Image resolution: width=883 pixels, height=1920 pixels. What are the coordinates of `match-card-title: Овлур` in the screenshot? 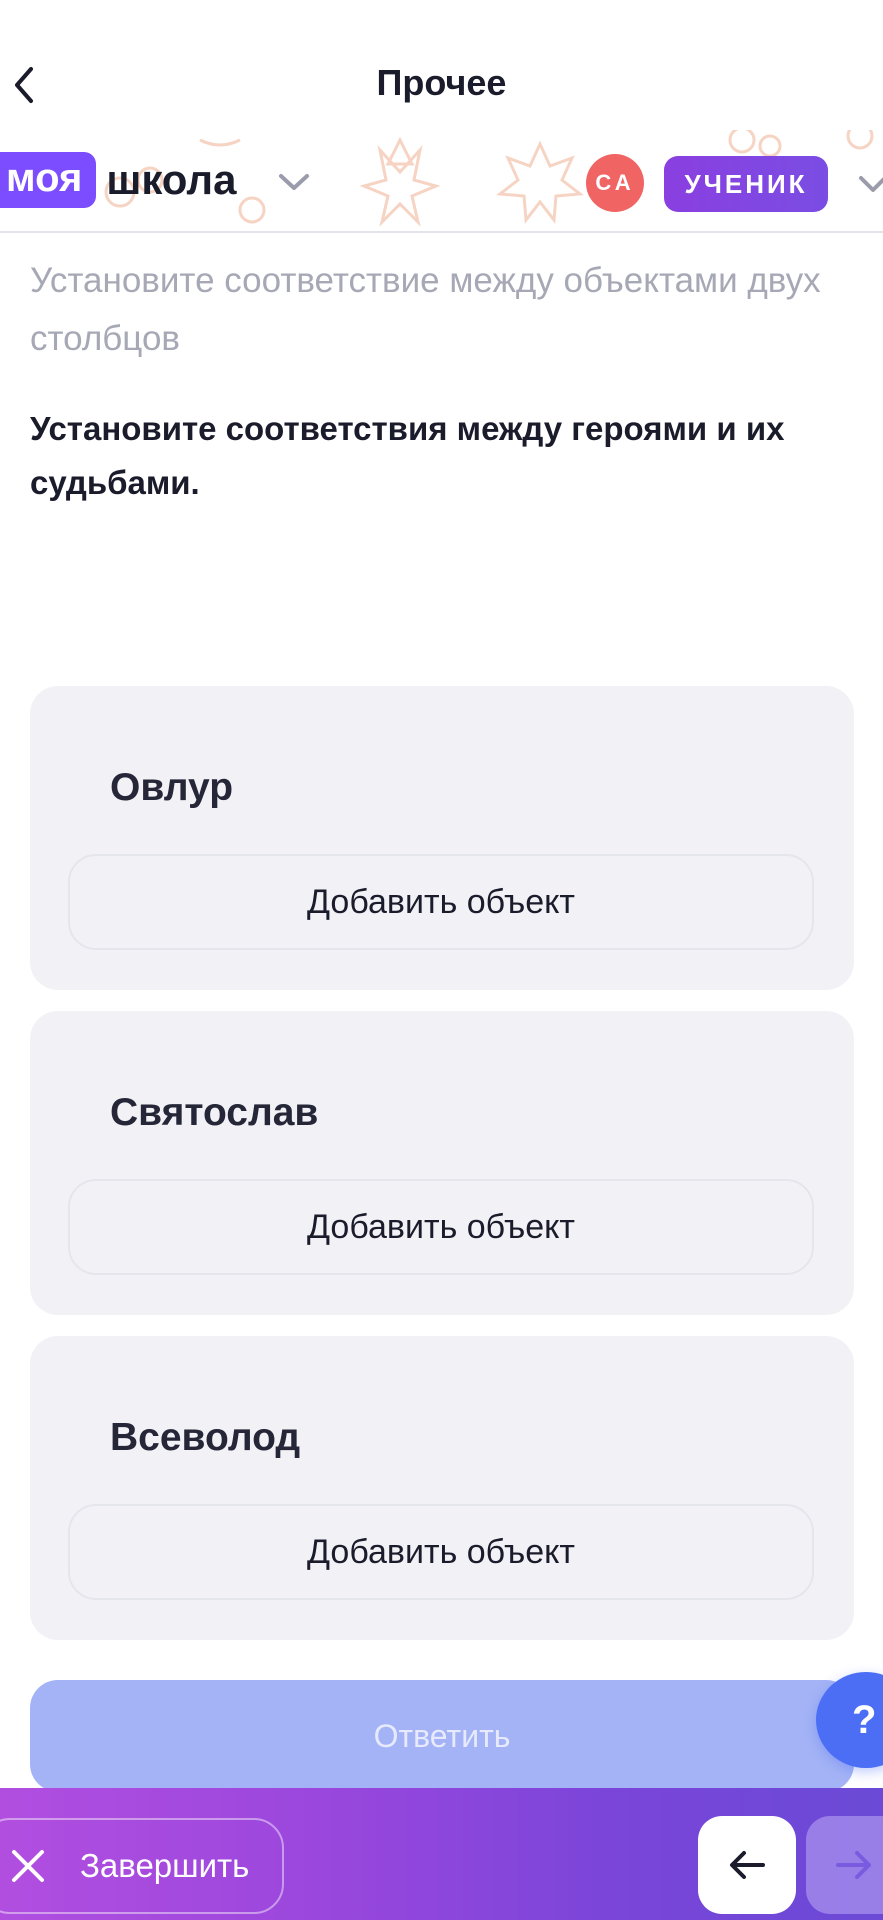 It's located at (172, 787).